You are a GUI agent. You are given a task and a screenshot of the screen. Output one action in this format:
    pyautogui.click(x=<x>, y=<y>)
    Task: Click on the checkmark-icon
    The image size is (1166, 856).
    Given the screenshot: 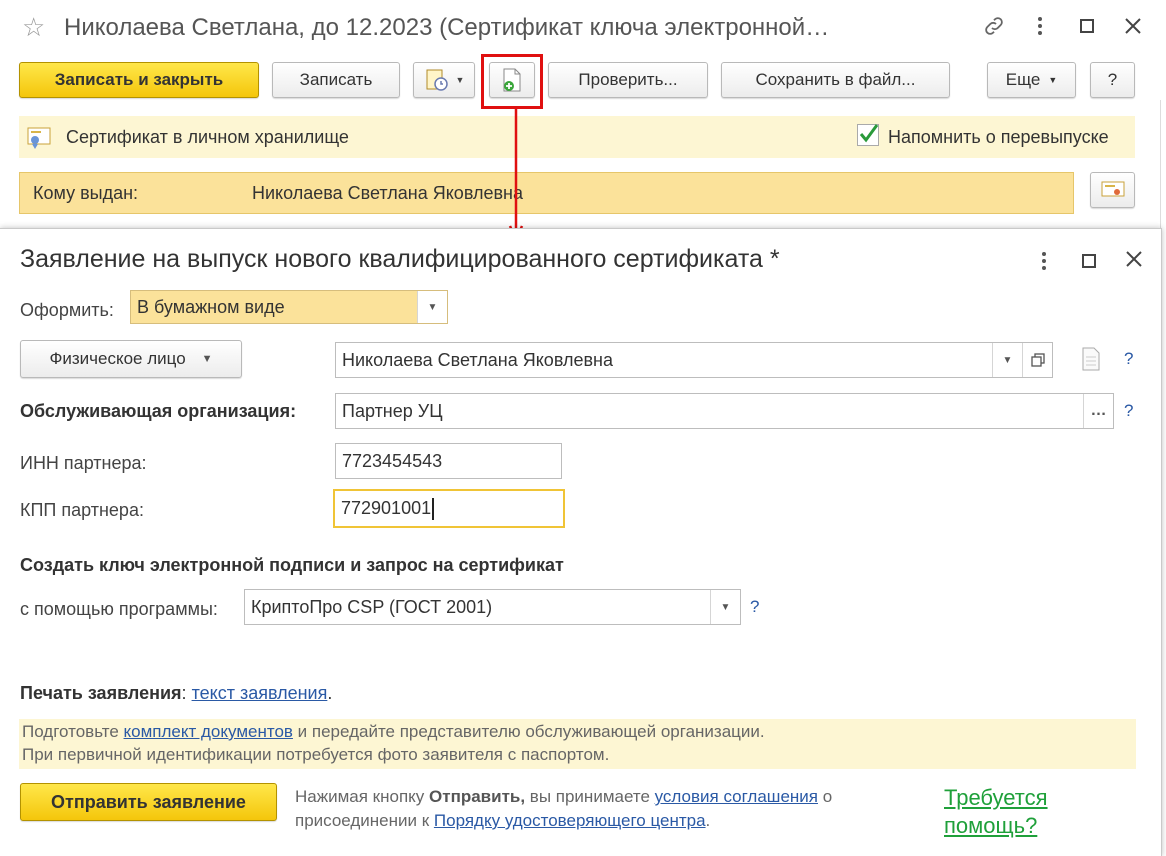 What is the action you would take?
    pyautogui.click(x=869, y=133)
    